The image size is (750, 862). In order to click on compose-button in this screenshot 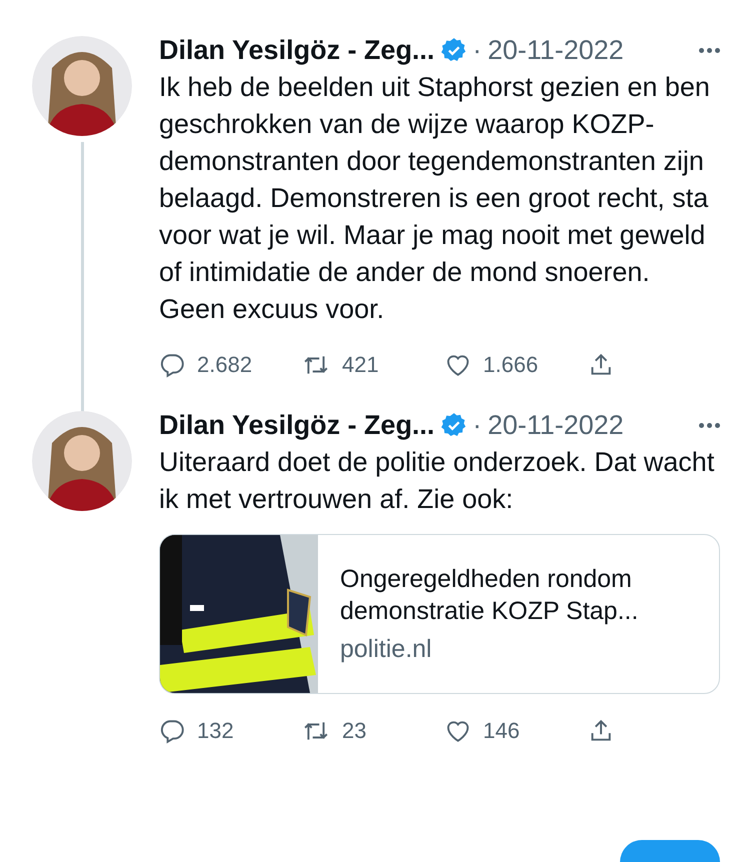, I will do `click(670, 851)`.